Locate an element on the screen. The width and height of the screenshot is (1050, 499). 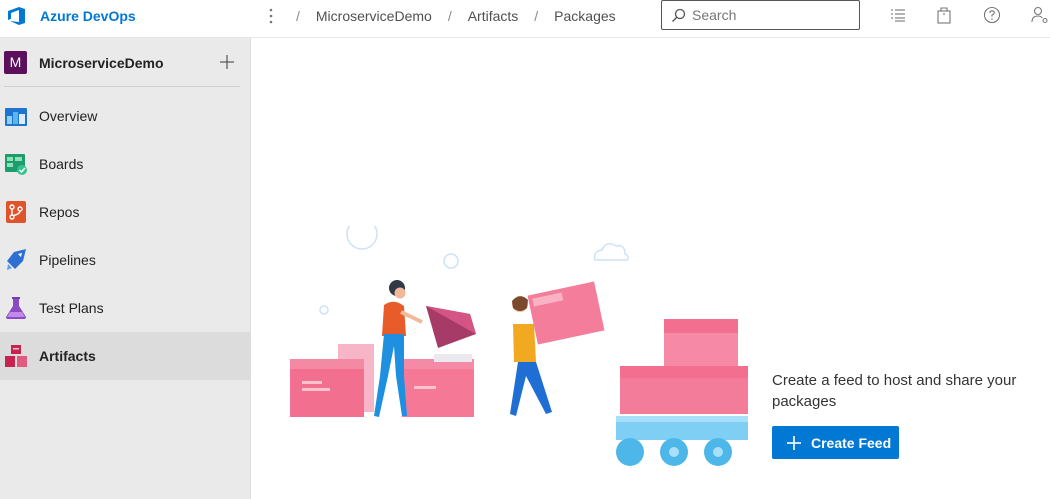
marketplace-bag-icon is located at coordinates (944, 15).